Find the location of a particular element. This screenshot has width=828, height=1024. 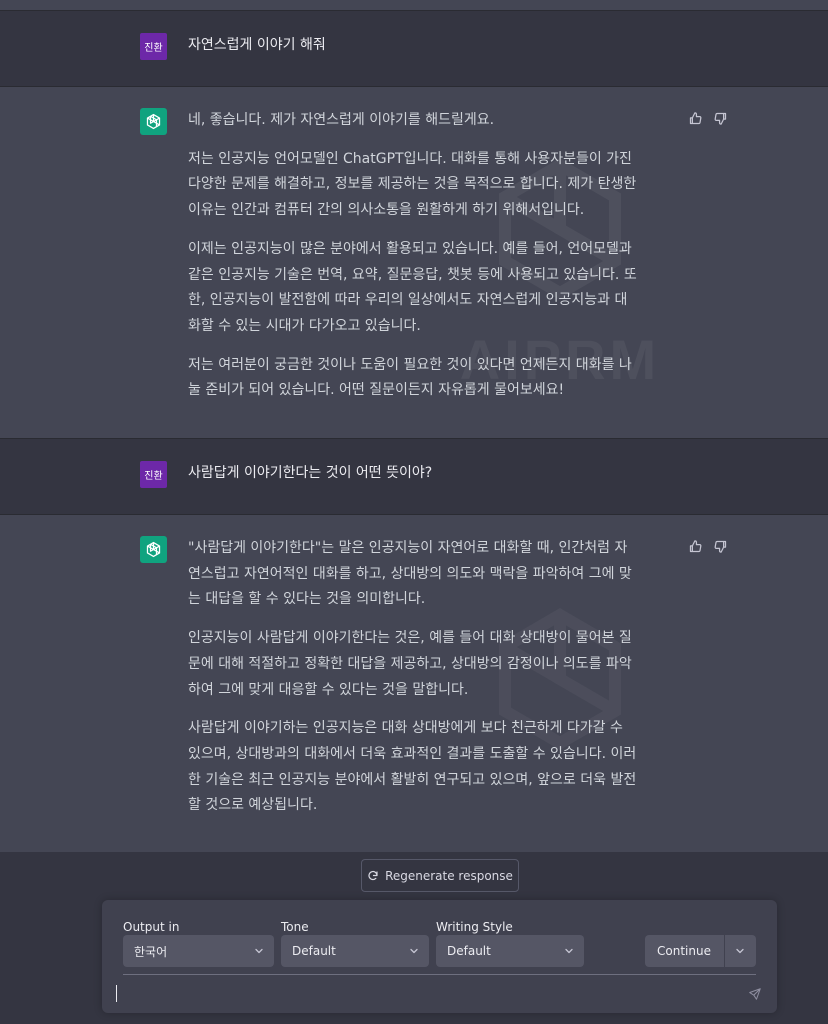

message-input is located at coordinates (416, 994).